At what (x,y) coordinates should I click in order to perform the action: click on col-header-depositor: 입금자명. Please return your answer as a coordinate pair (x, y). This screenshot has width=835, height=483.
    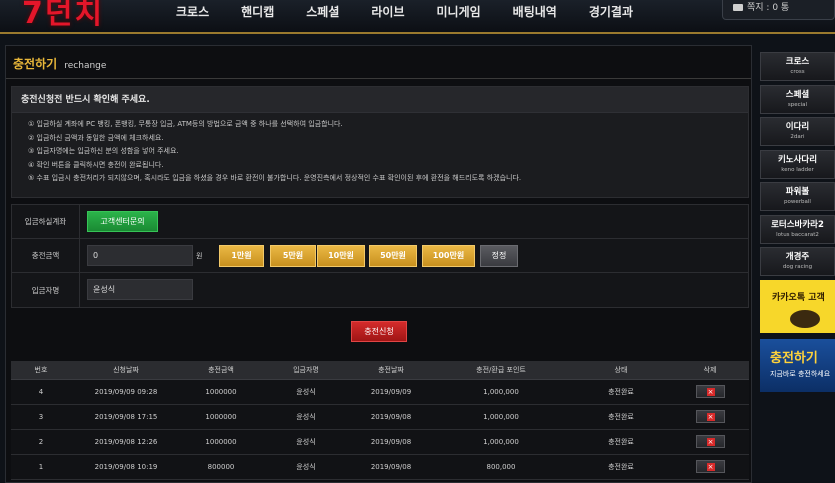
    Looking at the image, I should click on (306, 370).